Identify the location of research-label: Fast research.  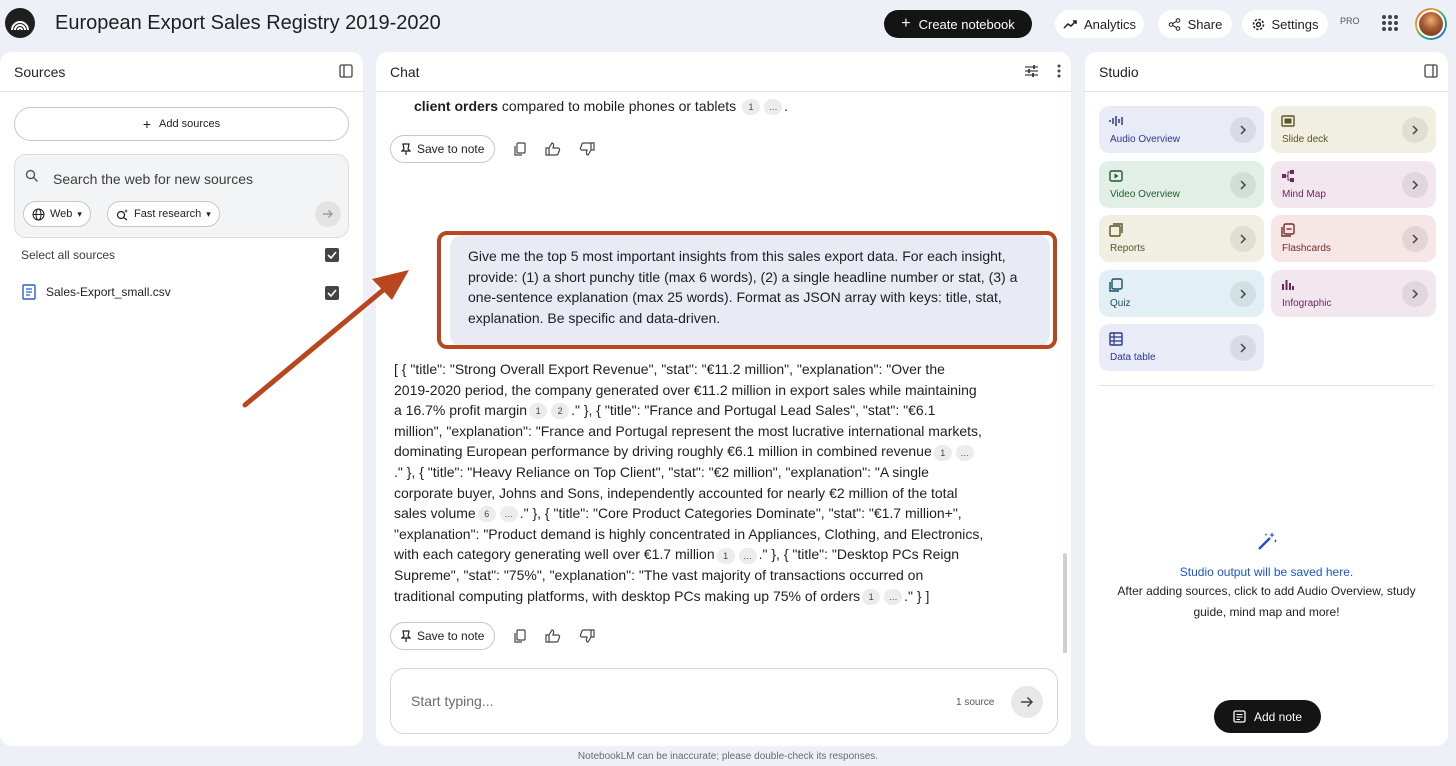
(168, 214).